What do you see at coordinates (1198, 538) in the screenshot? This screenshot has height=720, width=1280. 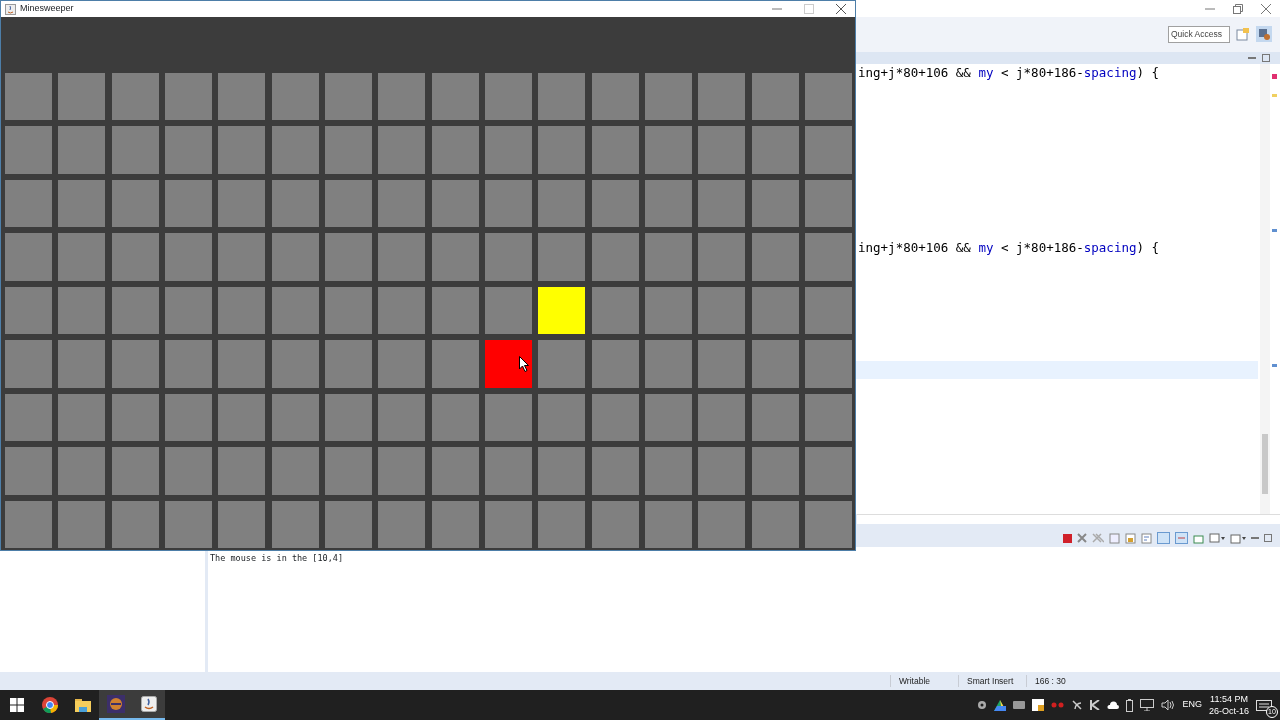 I see `pin-console-icon` at bounding box center [1198, 538].